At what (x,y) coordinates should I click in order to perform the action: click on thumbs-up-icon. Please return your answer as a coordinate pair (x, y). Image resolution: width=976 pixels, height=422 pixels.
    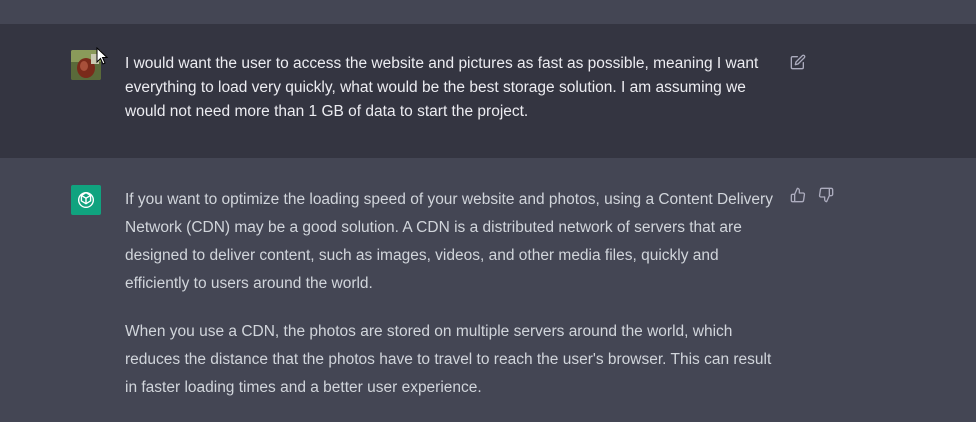
    Looking at the image, I should click on (798, 195).